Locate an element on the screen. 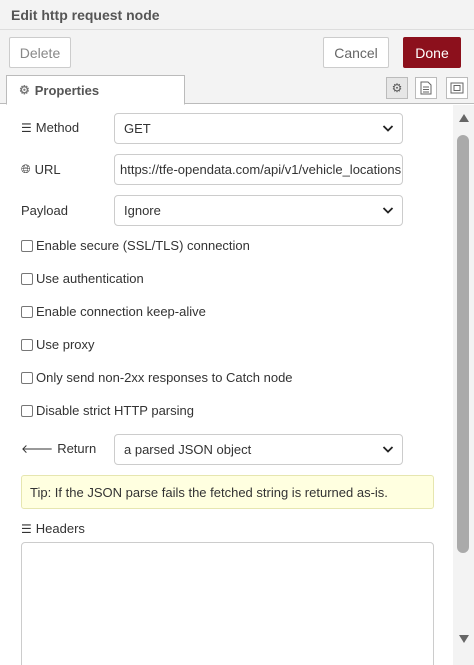 The image size is (474, 665). method-select: GET is located at coordinates (258, 128).